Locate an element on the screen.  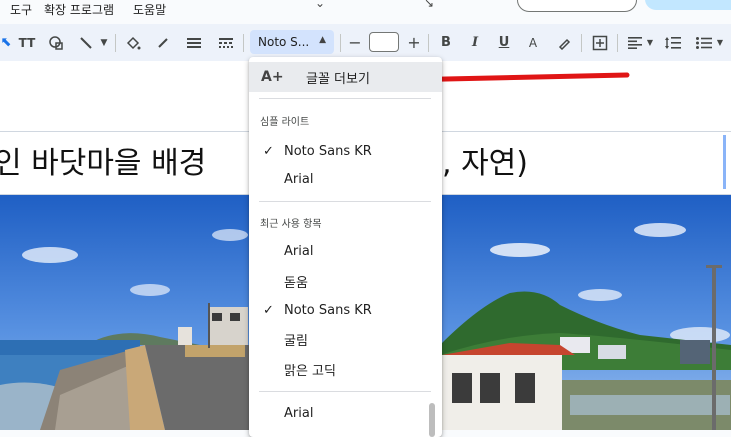
text-style-icon: TT is located at coordinates (27, 42).